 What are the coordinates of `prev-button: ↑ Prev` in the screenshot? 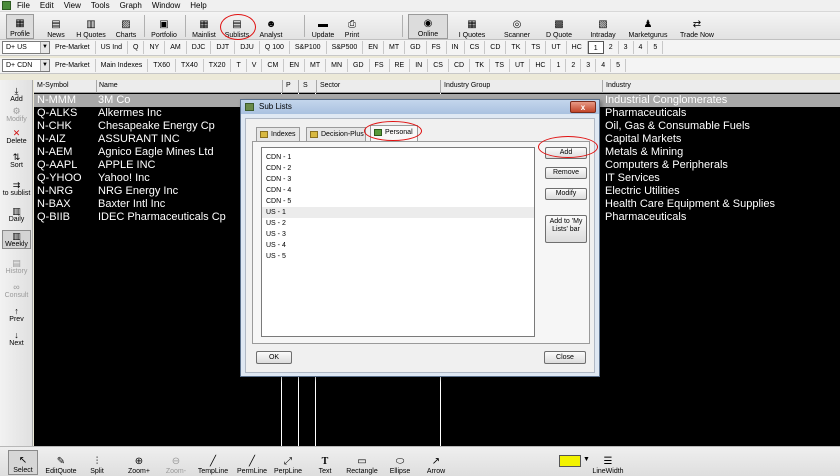 It's located at (16, 314).